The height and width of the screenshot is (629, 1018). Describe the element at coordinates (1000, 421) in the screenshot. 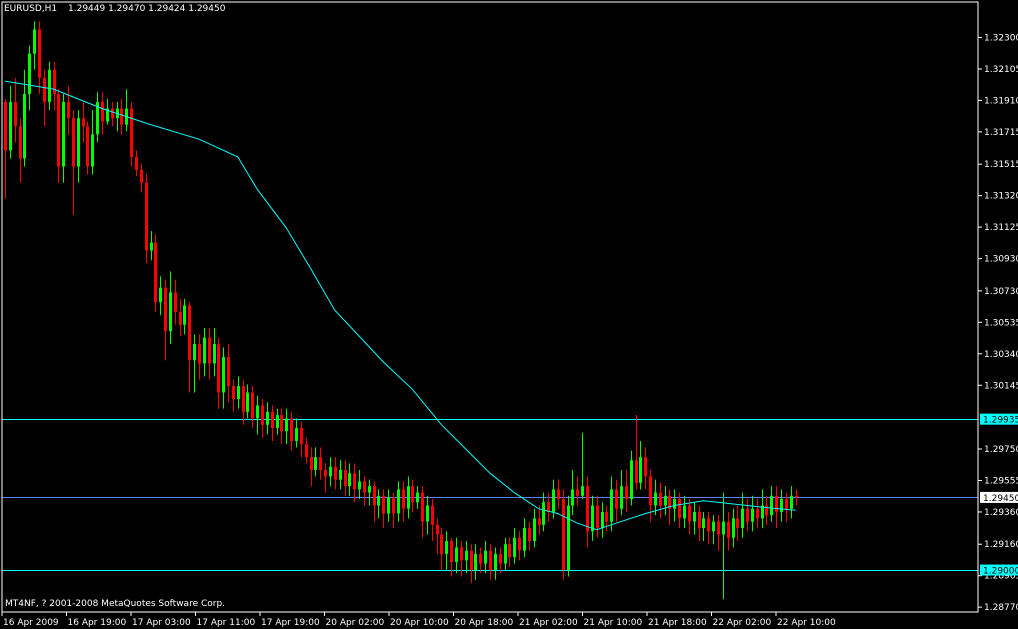

I see `price-tag-label-0: 1.29935` at that location.